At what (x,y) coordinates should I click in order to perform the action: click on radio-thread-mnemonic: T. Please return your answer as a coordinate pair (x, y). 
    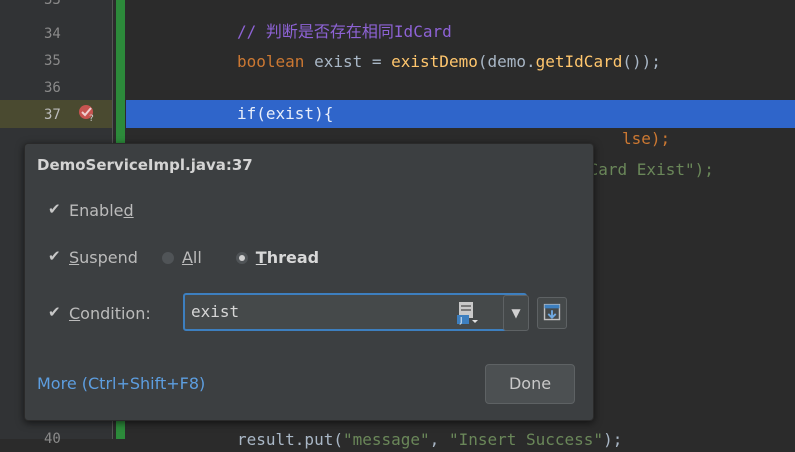
    Looking at the image, I should click on (261, 257).